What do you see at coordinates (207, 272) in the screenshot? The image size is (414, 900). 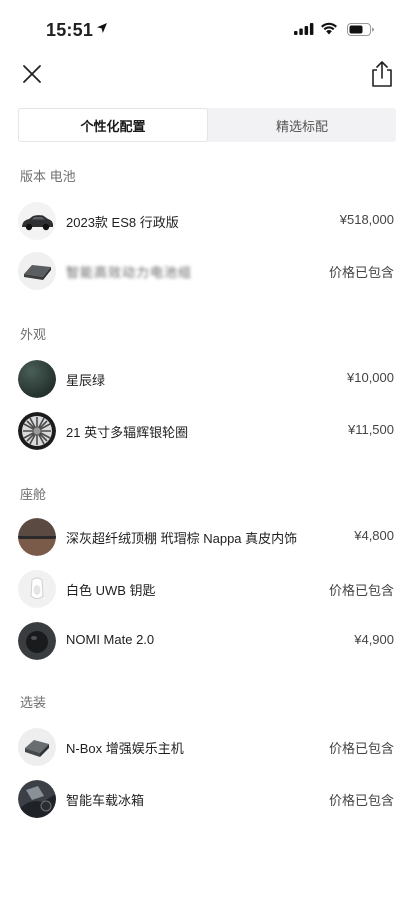 I see `config-row-battery: 智能高效动力电池组 价格已包含` at bounding box center [207, 272].